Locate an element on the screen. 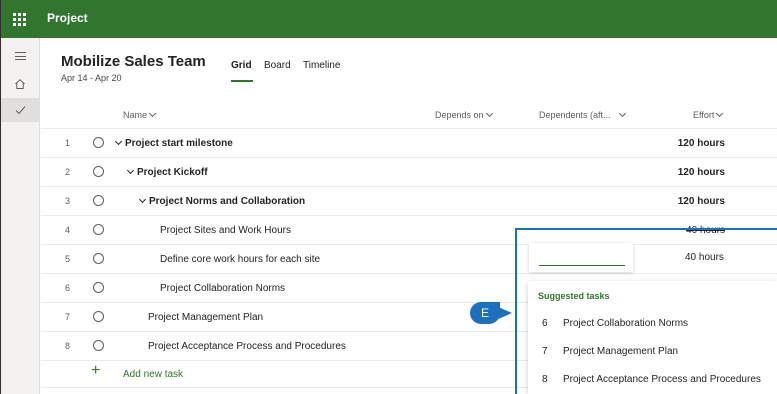 This screenshot has height=394, width=777. table-row: 2 Project Kickoff 120 hours is located at coordinates (409, 172).